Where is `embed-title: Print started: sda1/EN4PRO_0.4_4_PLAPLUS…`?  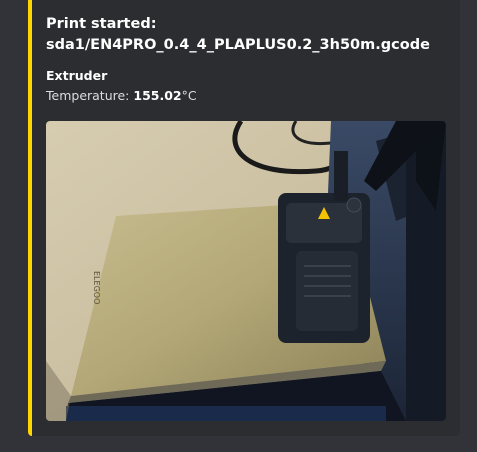 embed-title: Print started: sda1/EN4PRO_0.4_4_PLAPLUS… is located at coordinates (251, 35).